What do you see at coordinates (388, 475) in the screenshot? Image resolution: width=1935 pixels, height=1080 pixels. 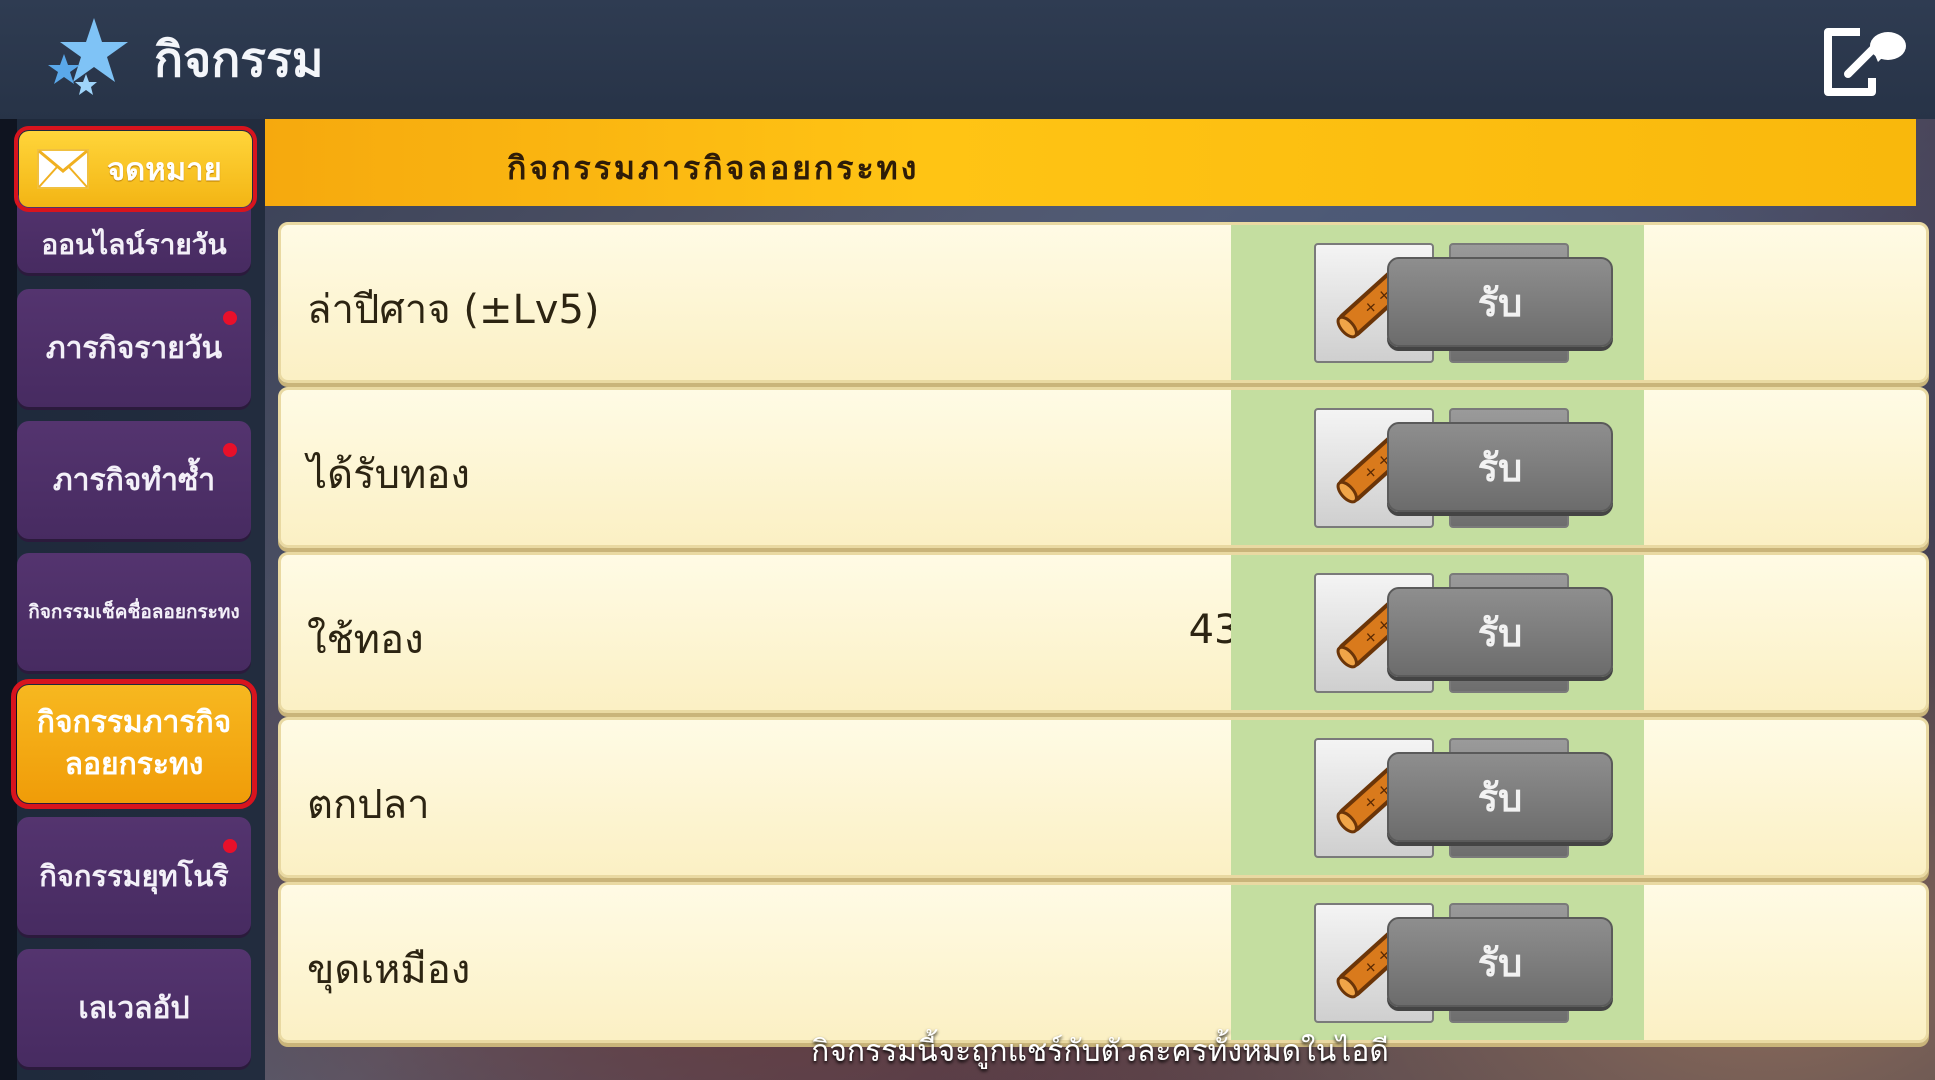 I see `mission-name: ได้รับทอง` at bounding box center [388, 475].